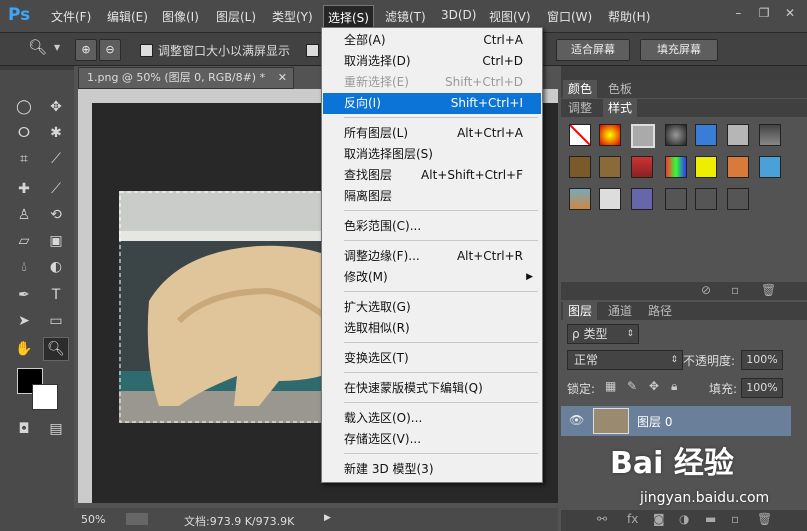 The height and width of the screenshot is (531, 807). What do you see at coordinates (674, 386) in the screenshot?
I see `lock-all-icon: 🔒︎` at bounding box center [674, 386].